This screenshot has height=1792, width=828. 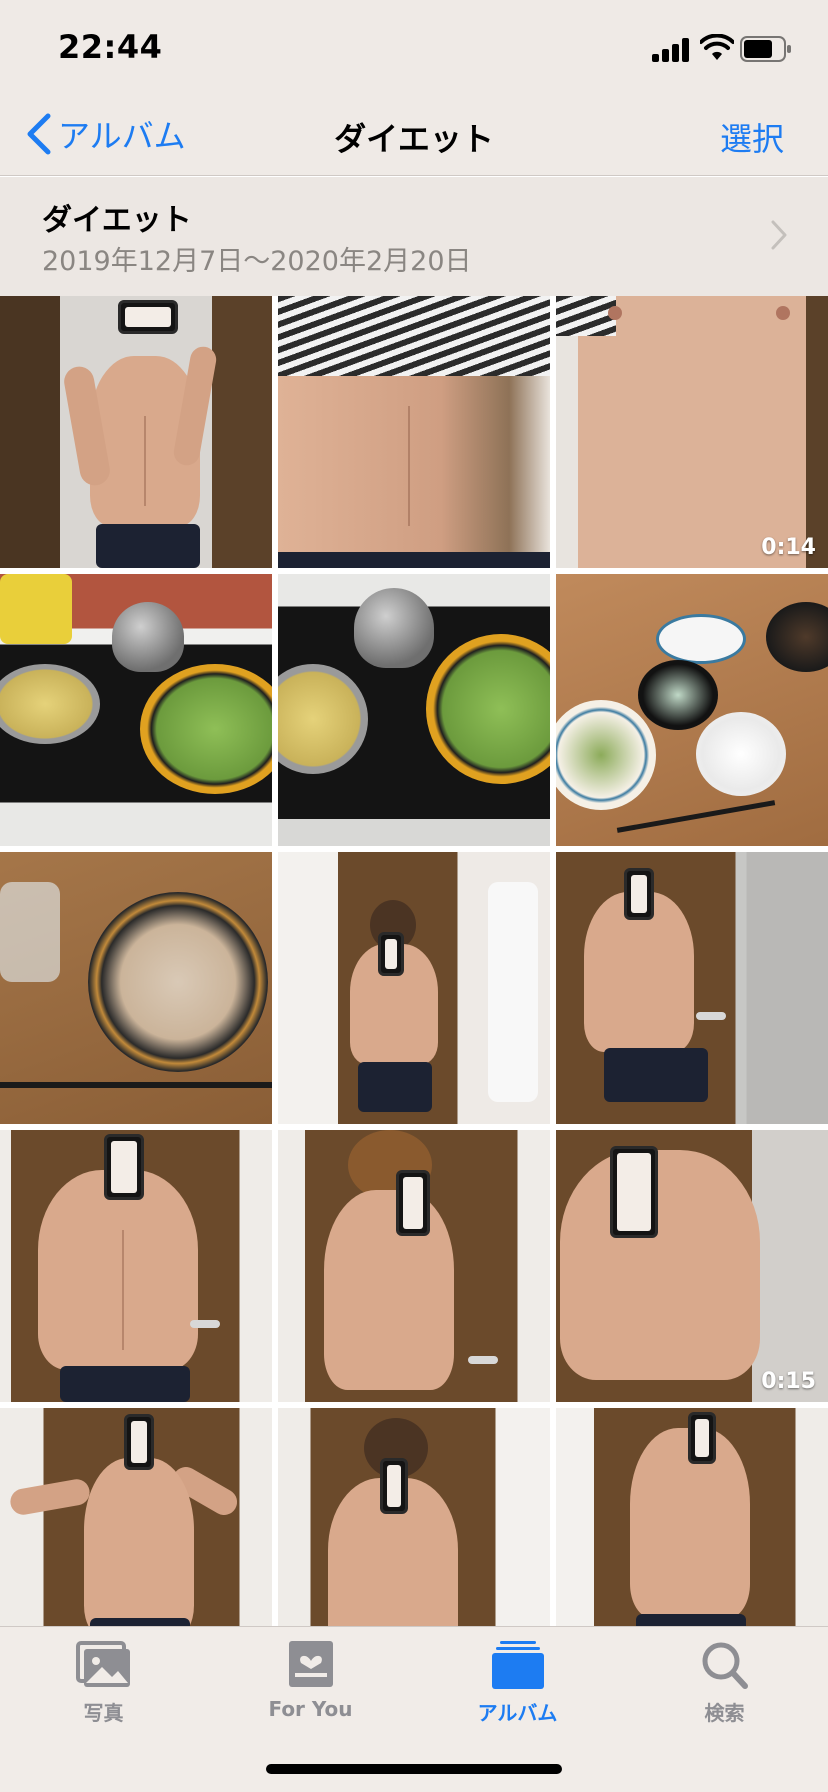 What do you see at coordinates (310, 1689) in the screenshot?
I see `tab-for-you: For You` at bounding box center [310, 1689].